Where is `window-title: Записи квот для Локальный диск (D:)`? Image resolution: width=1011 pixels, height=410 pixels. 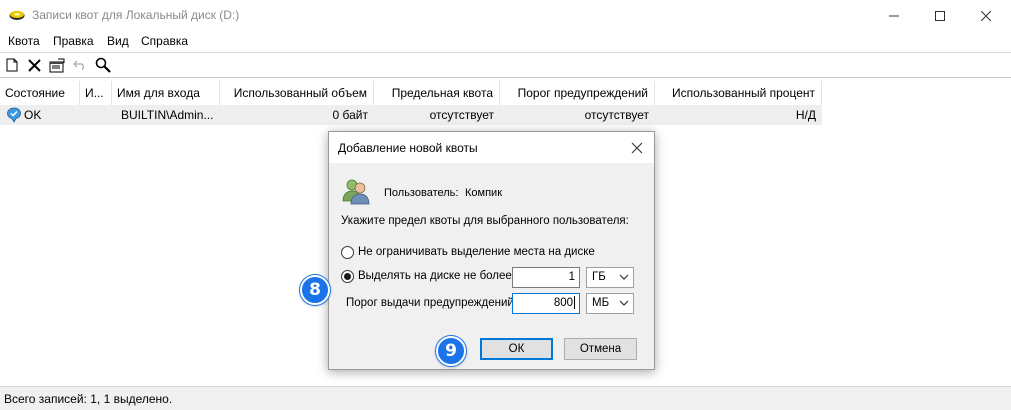 window-title: Записи квот для Локальный диск (D:) is located at coordinates (136, 15).